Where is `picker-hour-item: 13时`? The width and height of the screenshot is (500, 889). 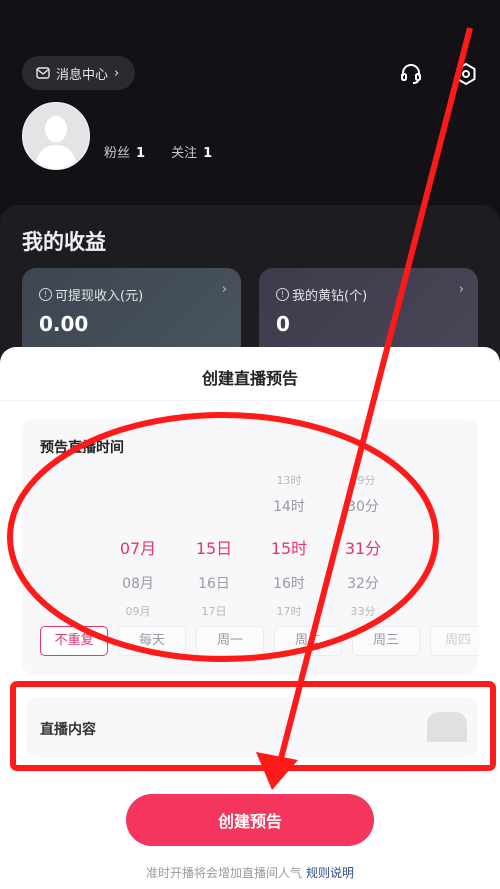 picker-hour-item: 13时 is located at coordinates (289, 480).